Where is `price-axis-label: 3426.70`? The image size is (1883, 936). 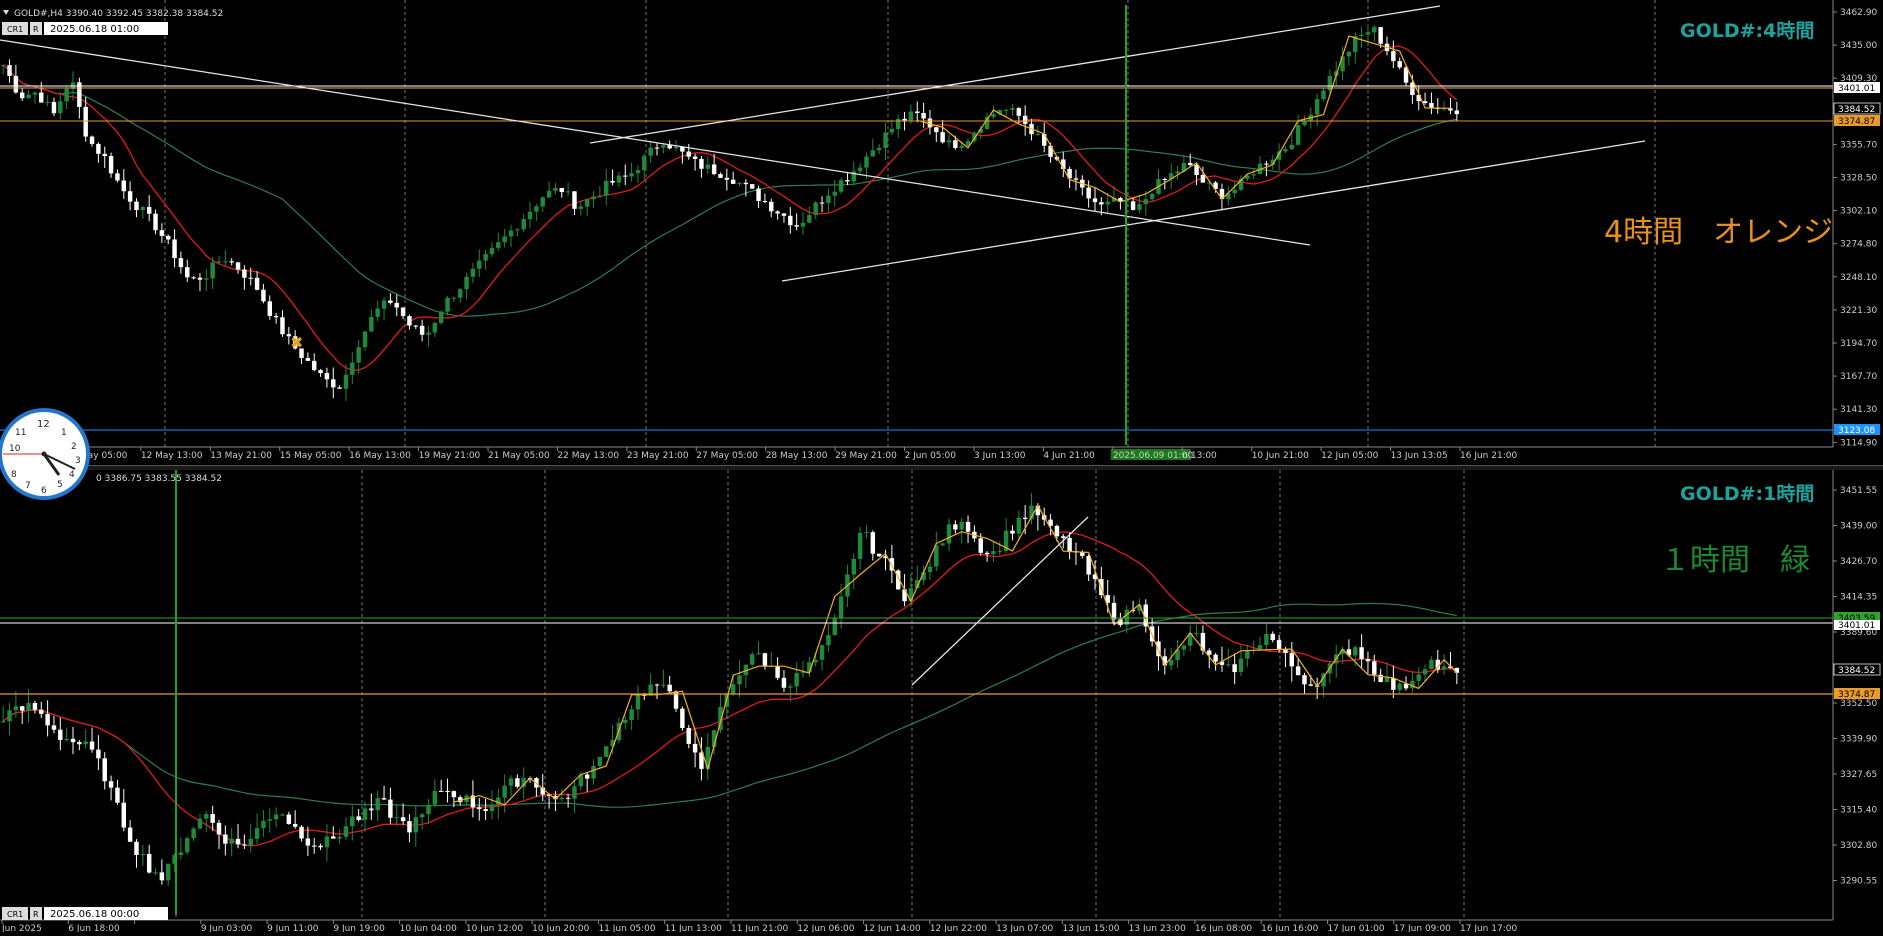 price-axis-label: 3426.70 is located at coordinates (1858, 562).